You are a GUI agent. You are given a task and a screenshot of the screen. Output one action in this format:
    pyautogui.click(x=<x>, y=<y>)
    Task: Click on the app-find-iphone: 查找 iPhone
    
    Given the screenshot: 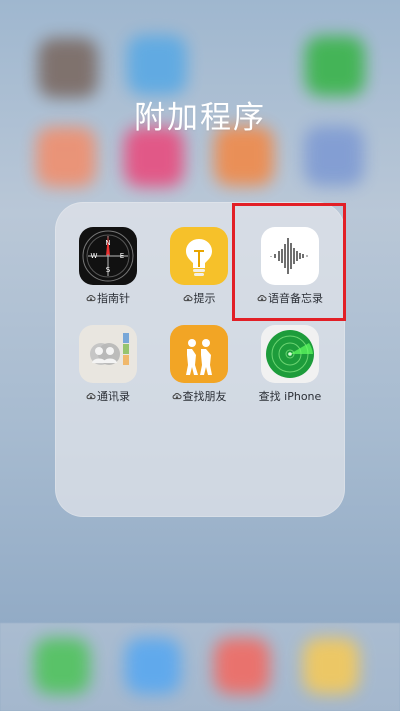 What is the action you would take?
    pyautogui.click(x=290, y=364)
    